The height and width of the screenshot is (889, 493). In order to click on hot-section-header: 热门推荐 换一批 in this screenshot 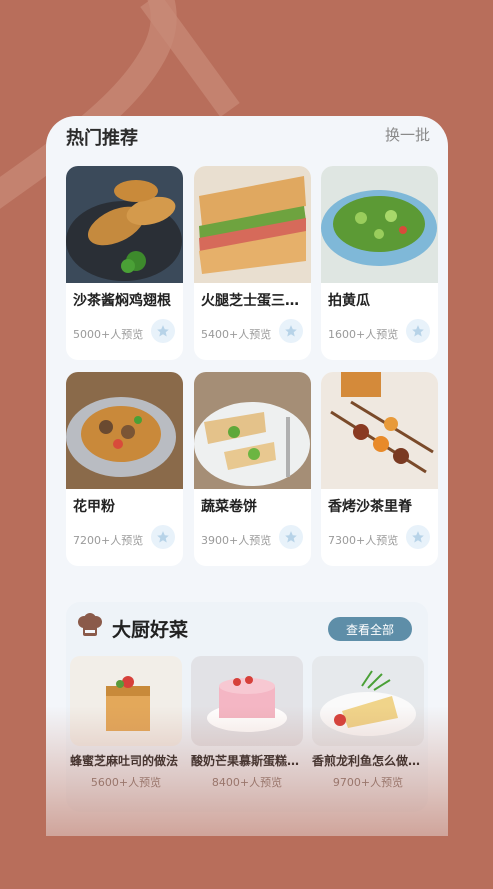, I will do `click(248, 139)`.